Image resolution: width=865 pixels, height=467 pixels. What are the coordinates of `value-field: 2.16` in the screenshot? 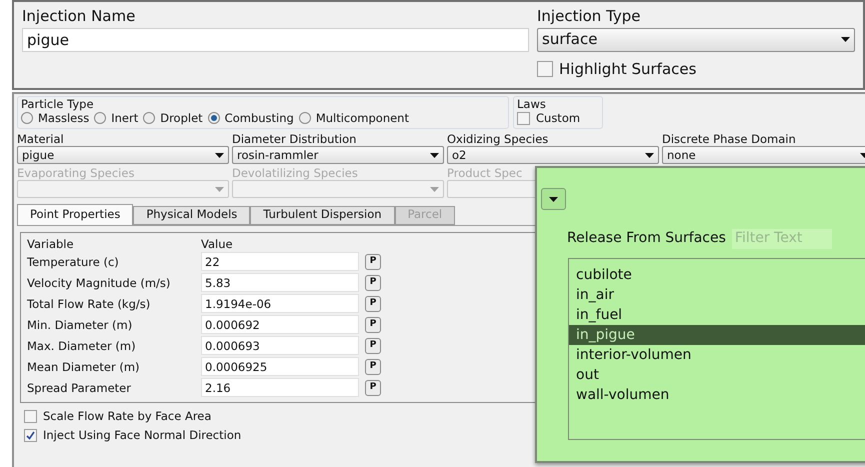 It's located at (280, 387).